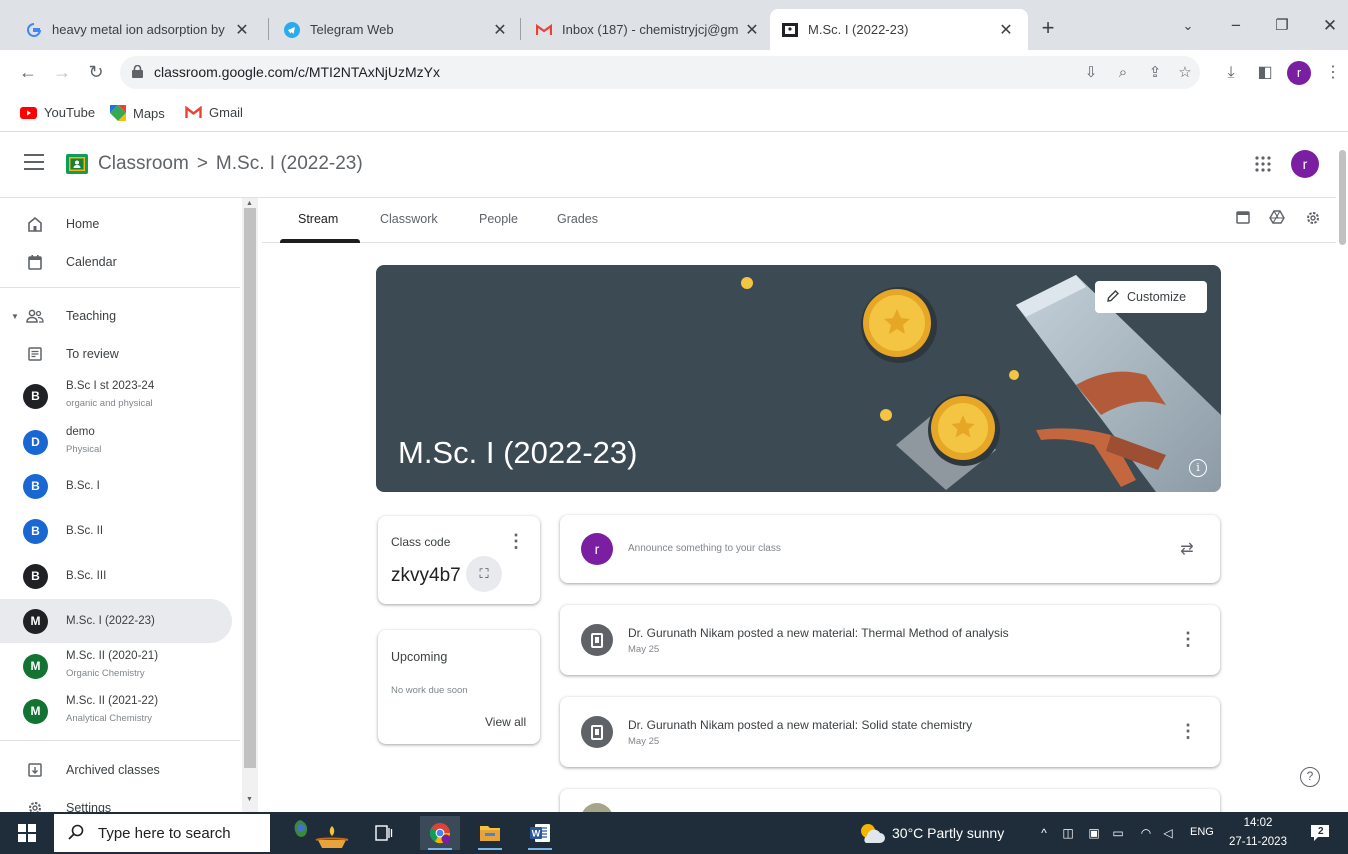 Image resolution: width=1348 pixels, height=854 pixels. Describe the element at coordinates (28, 72) in the screenshot. I see `back-icon: ←` at that location.